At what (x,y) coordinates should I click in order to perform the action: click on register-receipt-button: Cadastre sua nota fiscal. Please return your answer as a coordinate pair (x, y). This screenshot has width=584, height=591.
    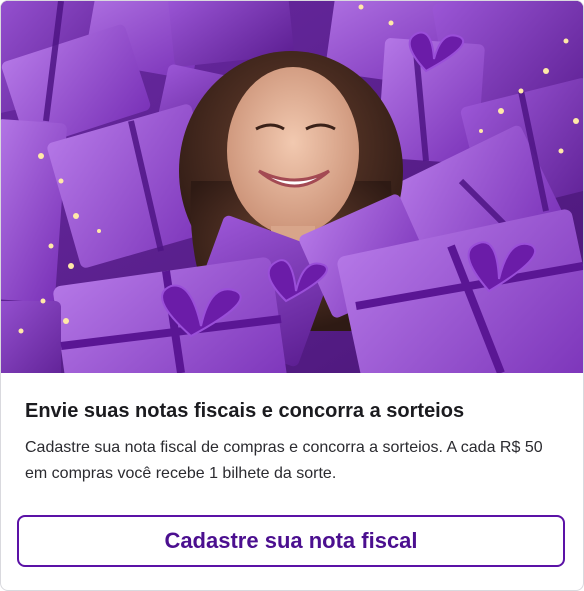
    Looking at the image, I should click on (291, 541).